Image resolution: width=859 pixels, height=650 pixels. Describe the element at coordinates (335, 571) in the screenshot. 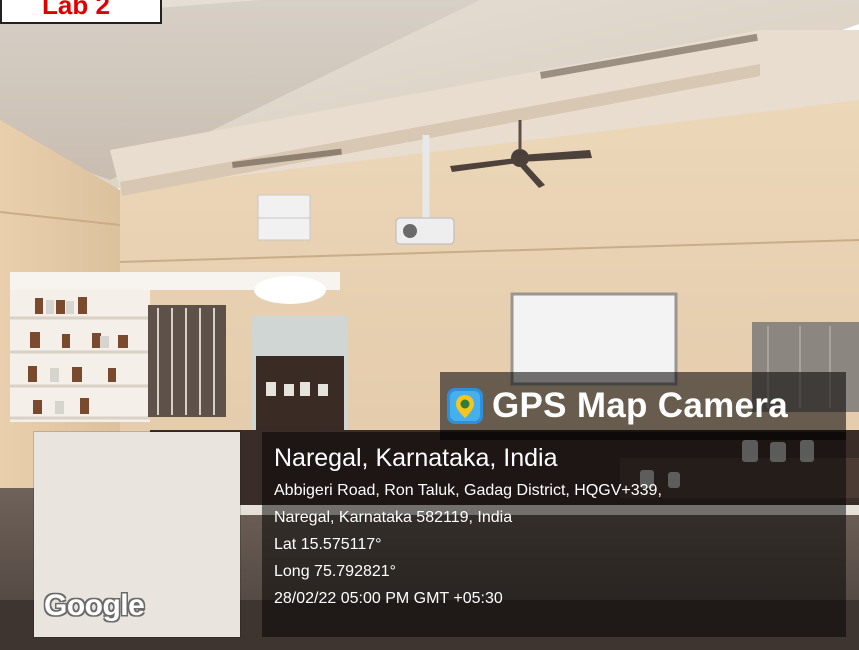

I see `longitude: Long 75.792821°` at that location.